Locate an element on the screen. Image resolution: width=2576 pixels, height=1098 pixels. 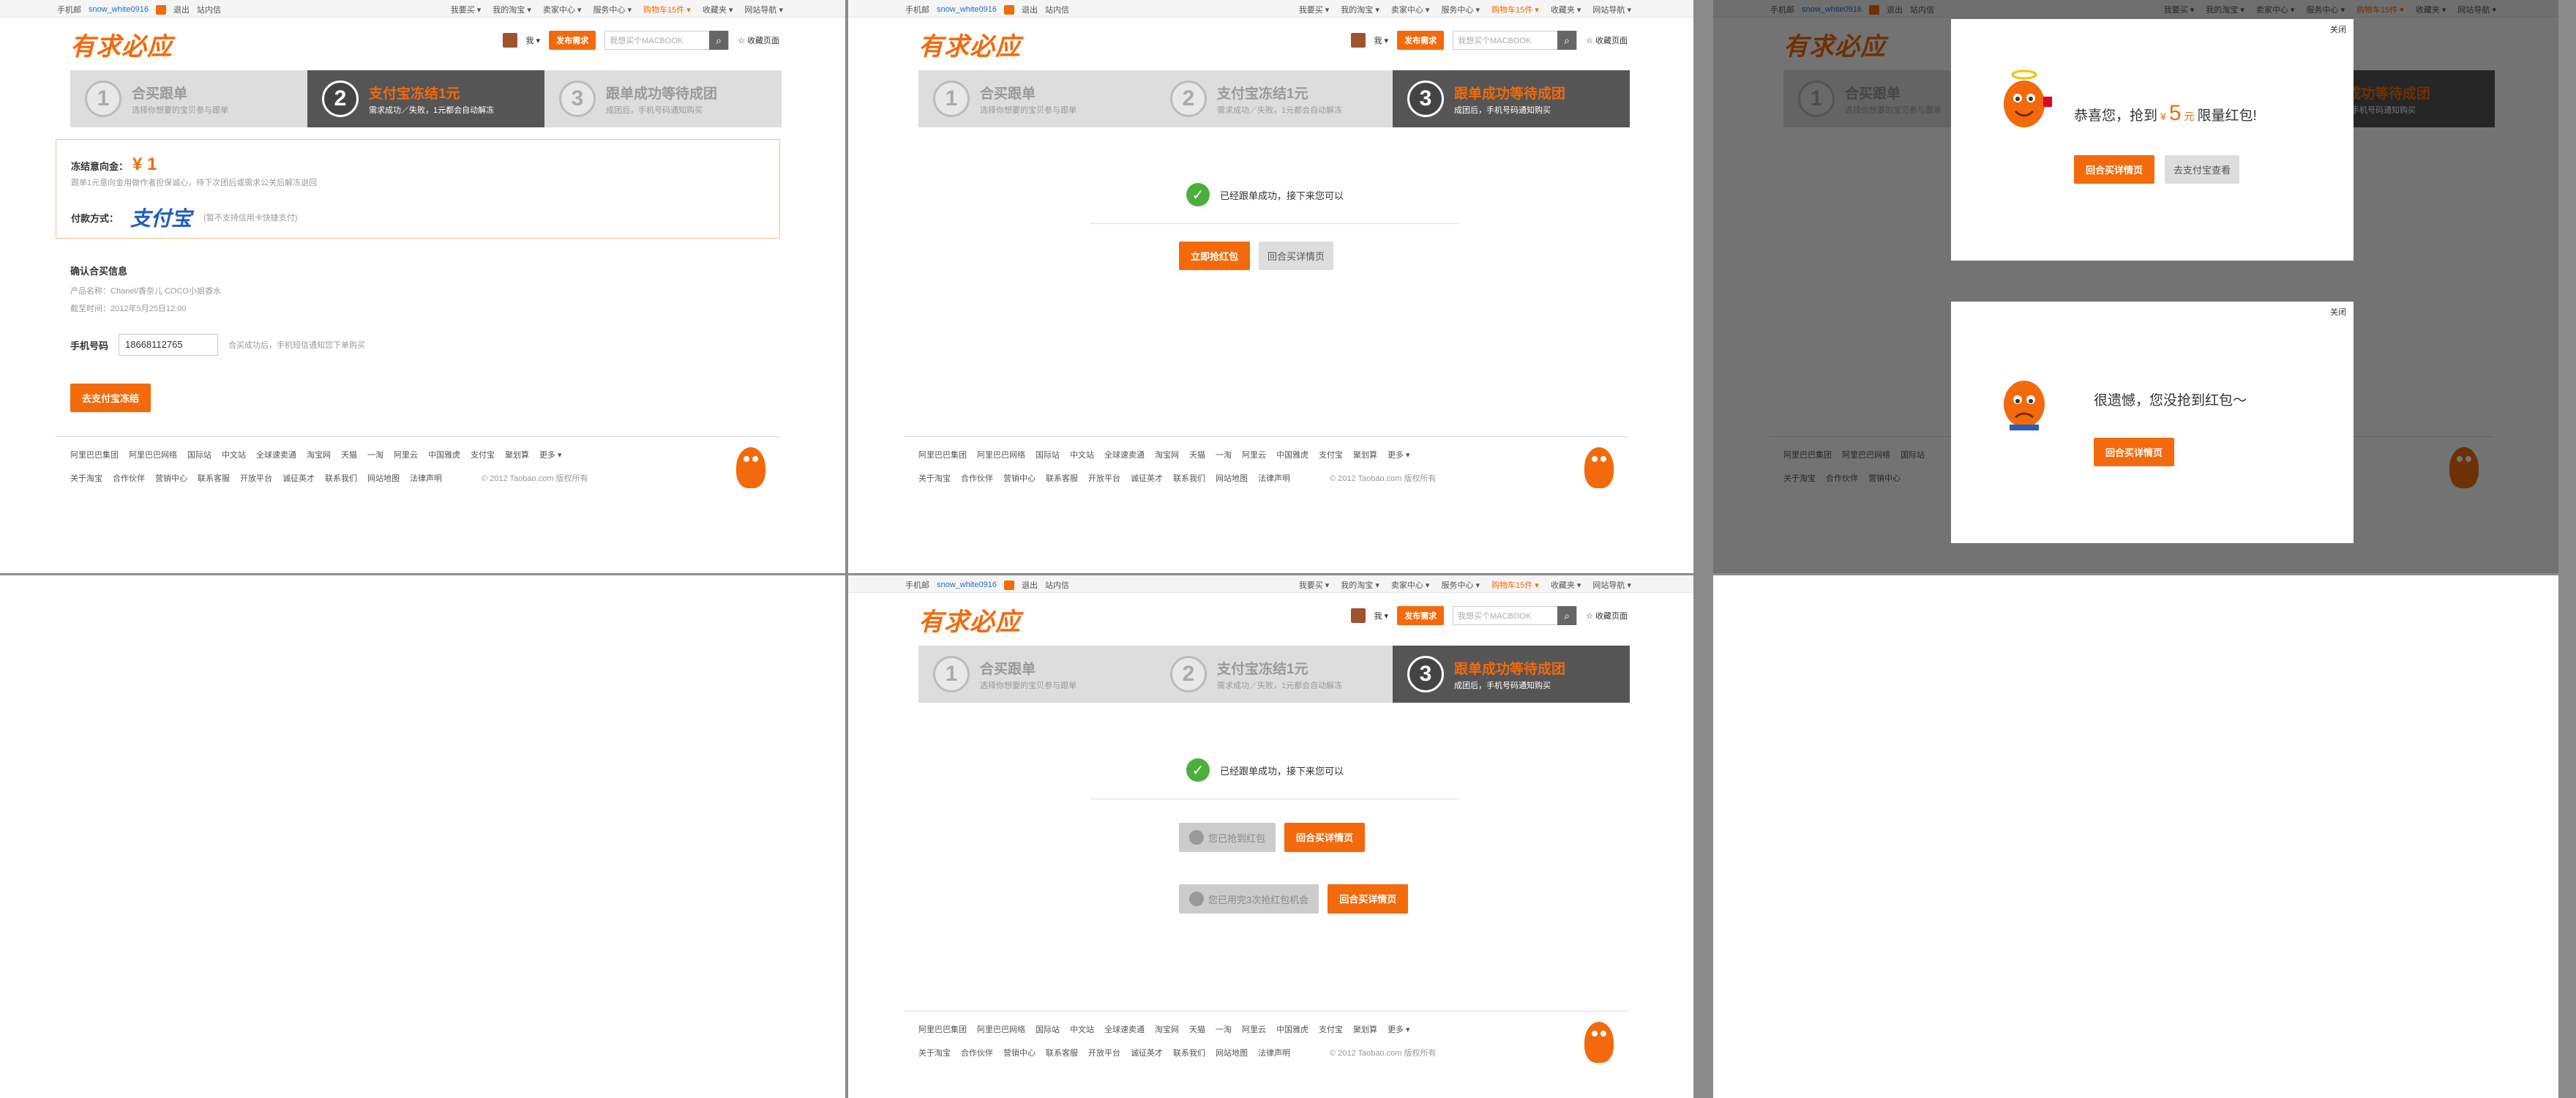
alipay-logo: 支付宝 is located at coordinates (161, 217).